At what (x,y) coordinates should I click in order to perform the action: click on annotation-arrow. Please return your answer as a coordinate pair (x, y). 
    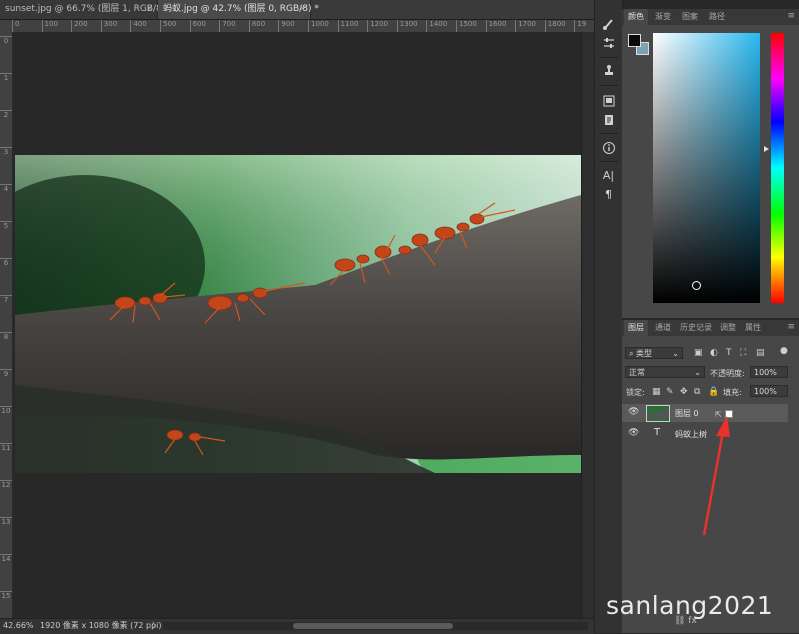
    Looking at the image, I should click on (716, 476).